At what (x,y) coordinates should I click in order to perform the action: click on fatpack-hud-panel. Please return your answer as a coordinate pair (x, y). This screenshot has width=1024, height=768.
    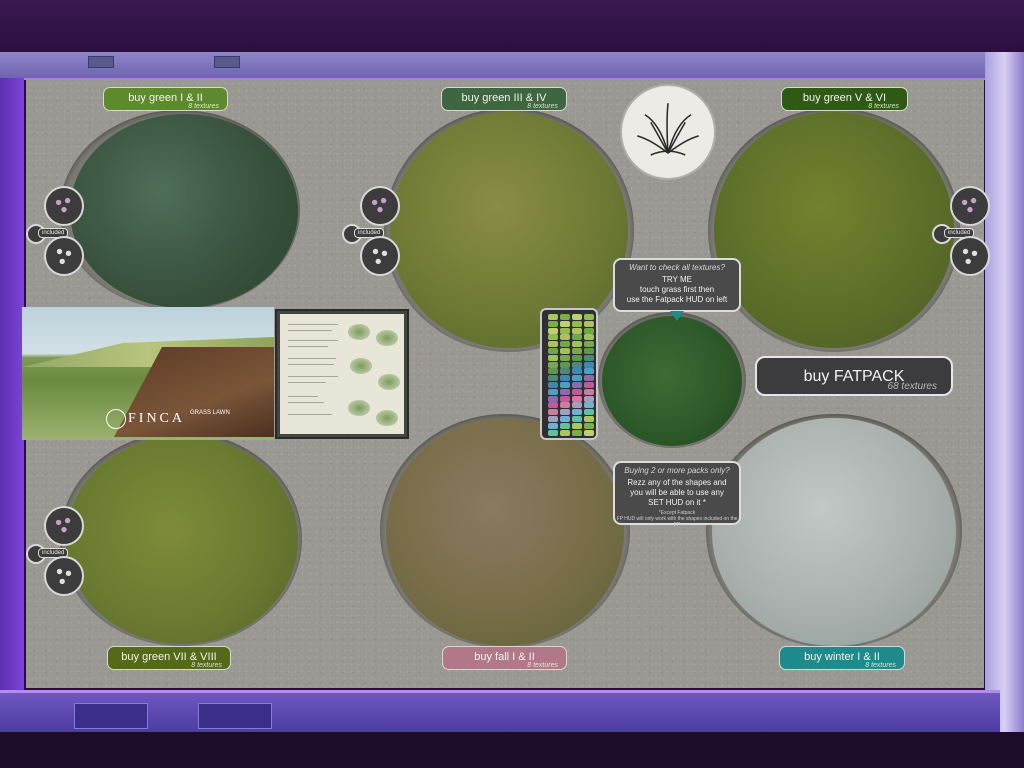
    Looking at the image, I should click on (569, 374).